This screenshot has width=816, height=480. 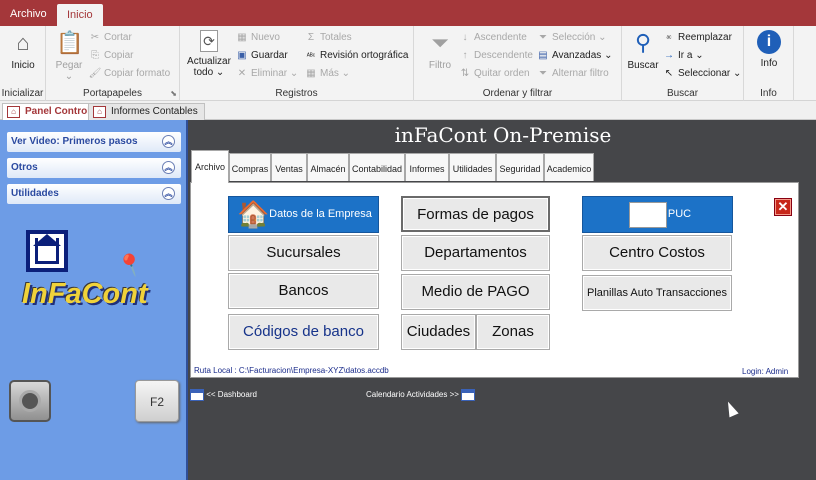 What do you see at coordinates (669, 38) in the screenshot?
I see `replace-icon: ᵃᶜ` at bounding box center [669, 38].